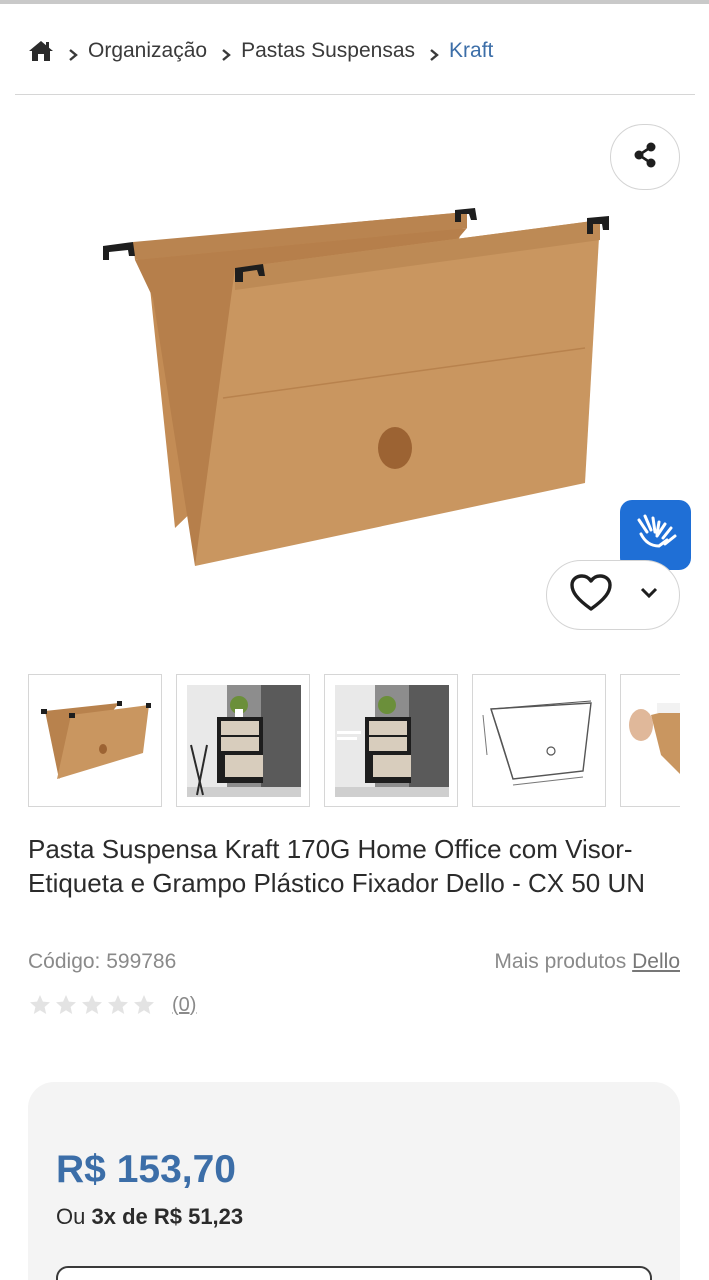 This screenshot has height=1280, width=709. Describe the element at coordinates (354, 2) in the screenshot. I see `top-border` at that location.